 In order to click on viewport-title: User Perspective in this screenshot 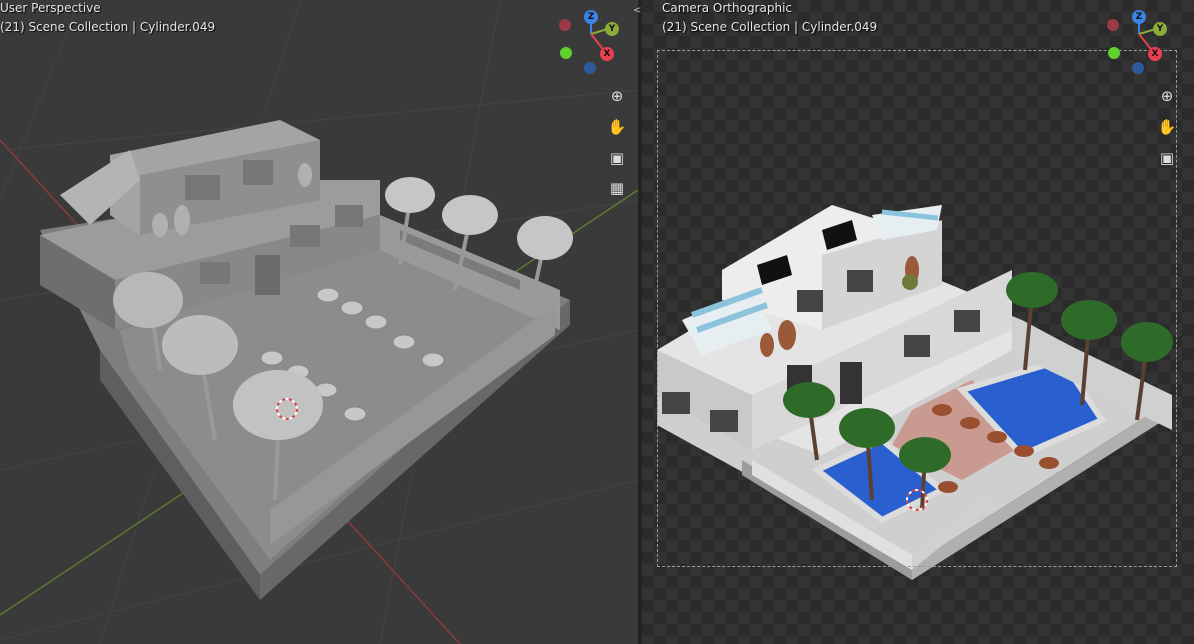, I will do `click(50, 8)`.